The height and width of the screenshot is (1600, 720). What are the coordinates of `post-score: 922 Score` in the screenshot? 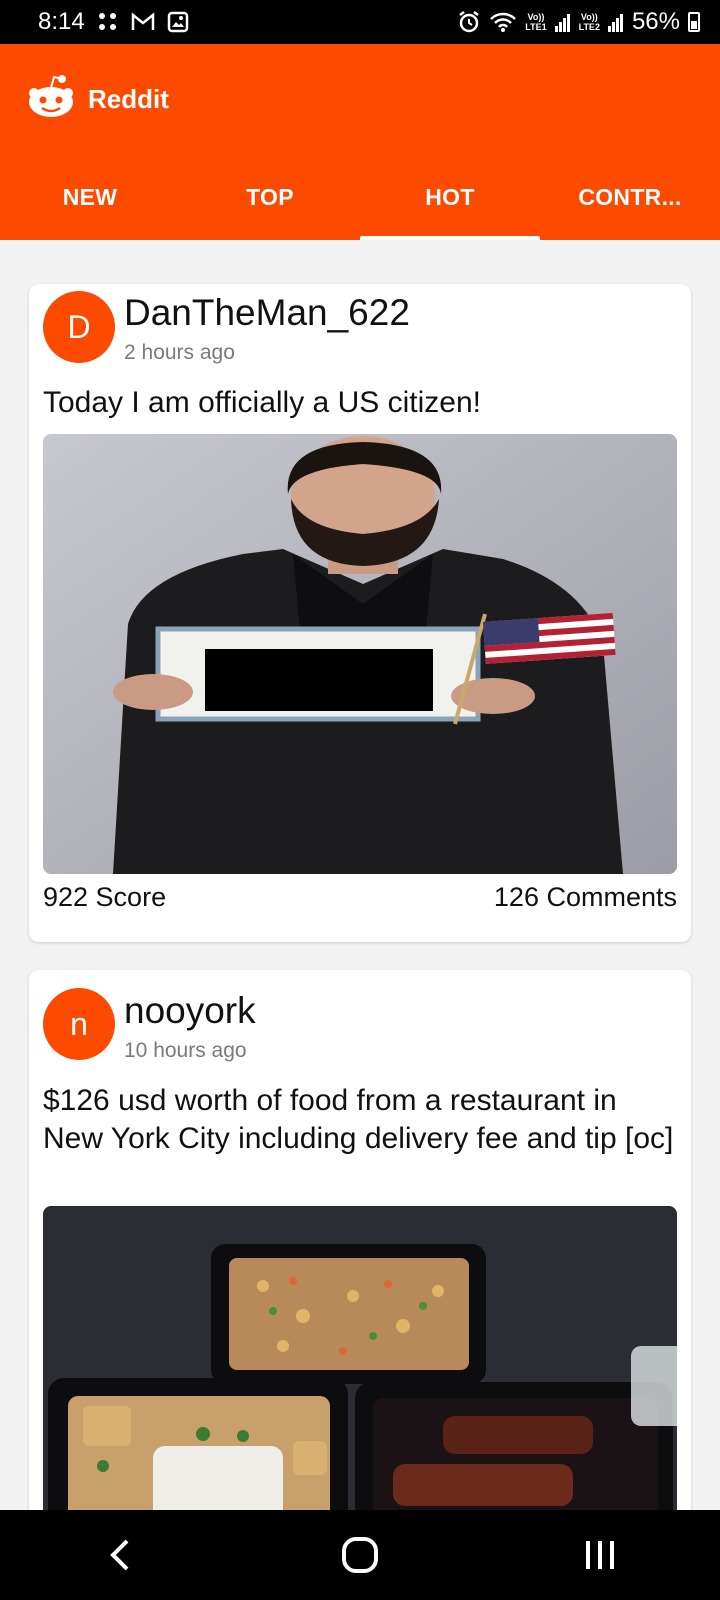 It's located at (105, 897).